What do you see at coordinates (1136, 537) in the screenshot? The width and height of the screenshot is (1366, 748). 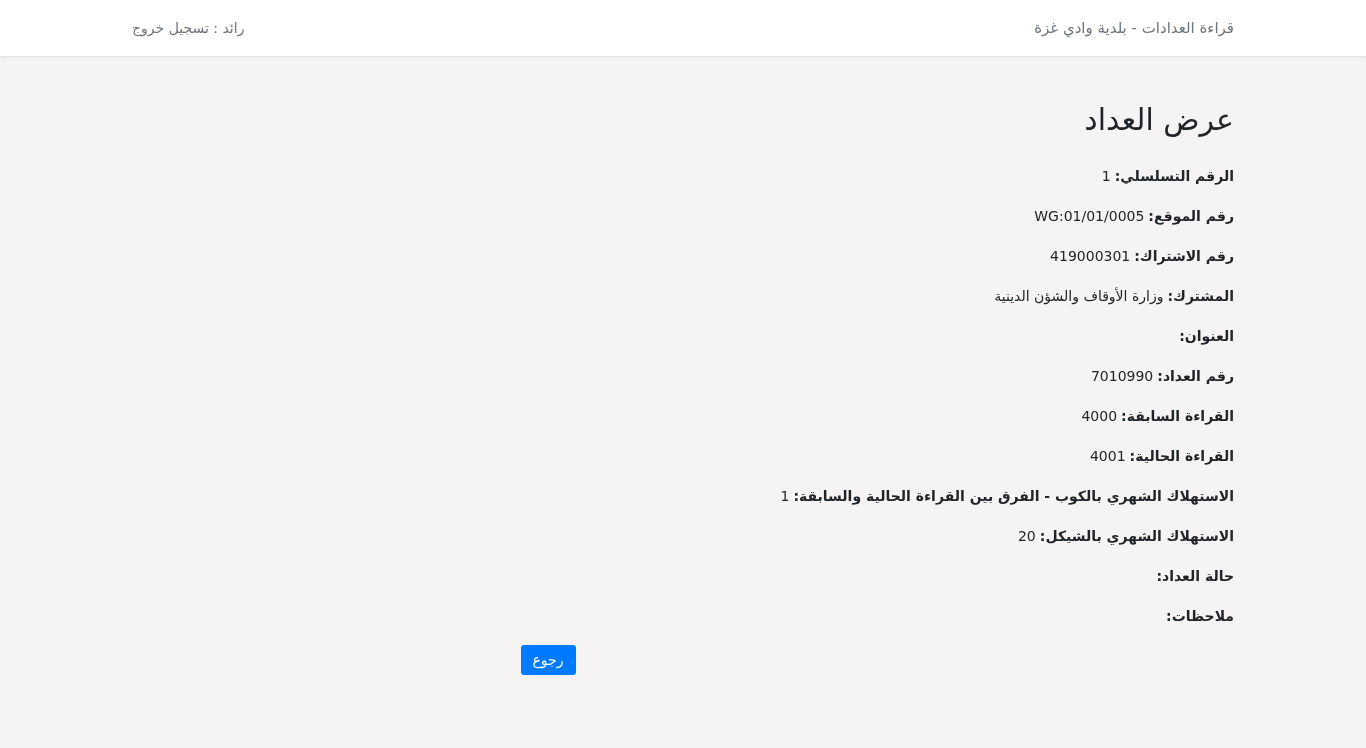 I see `field-label: الاستهلاك الشهري بالشيكل:` at bounding box center [1136, 537].